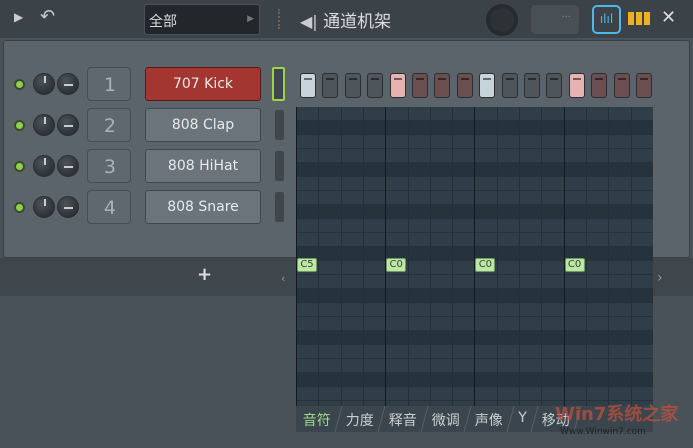  I want to click on drag-handle, so click(279, 19).